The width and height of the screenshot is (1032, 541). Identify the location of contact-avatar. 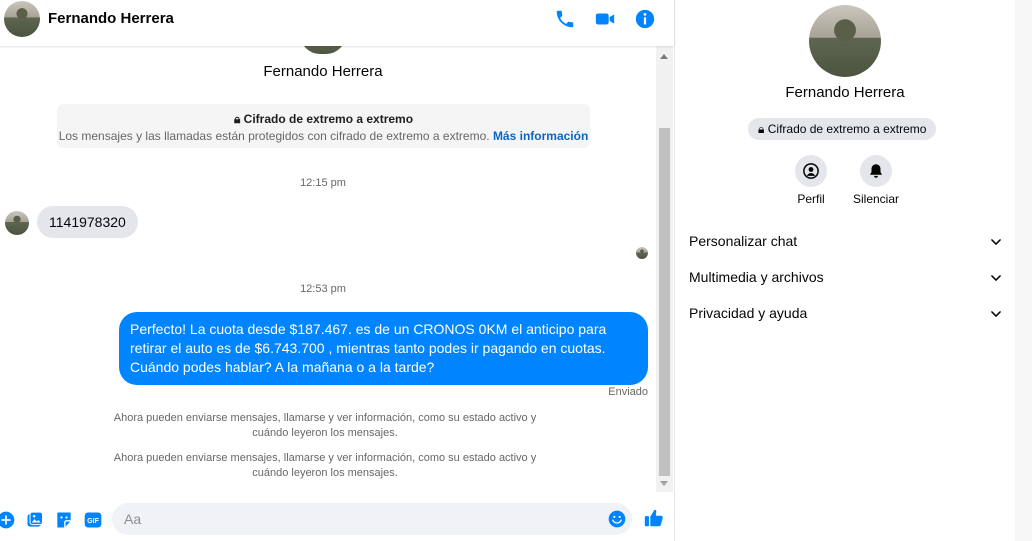
(22, 19).